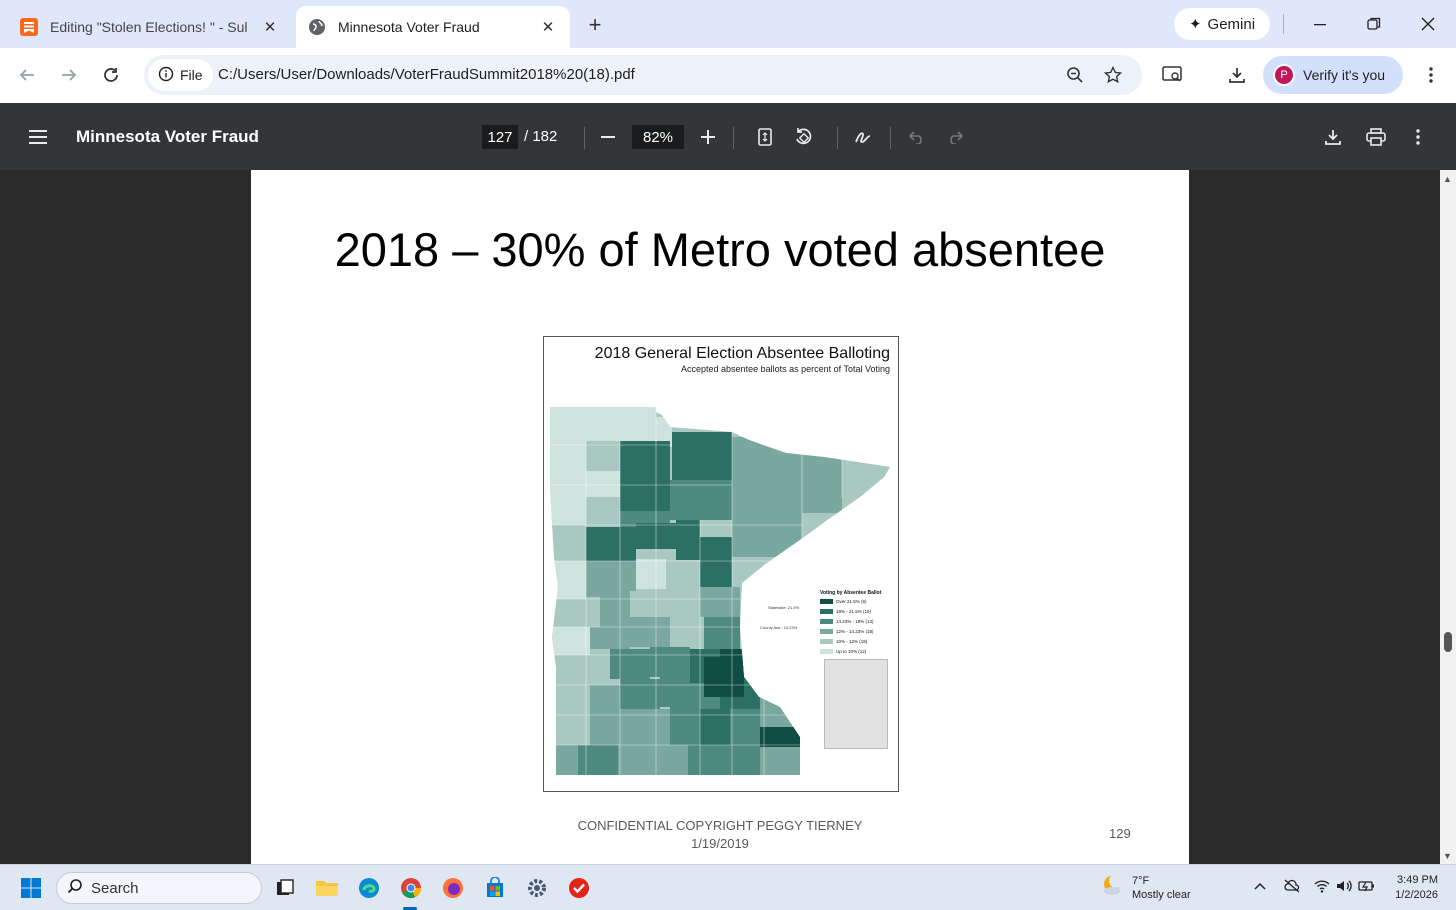  I want to click on restore-button, so click(1374, 24).